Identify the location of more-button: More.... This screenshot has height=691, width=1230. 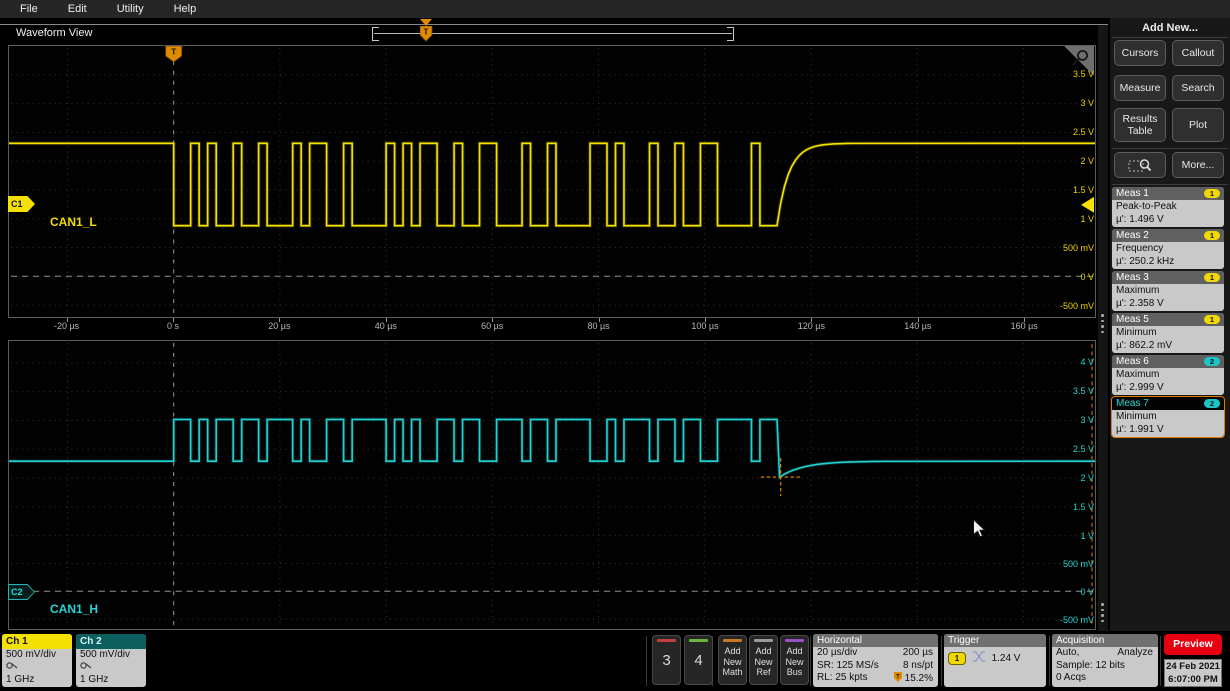
(1198, 165).